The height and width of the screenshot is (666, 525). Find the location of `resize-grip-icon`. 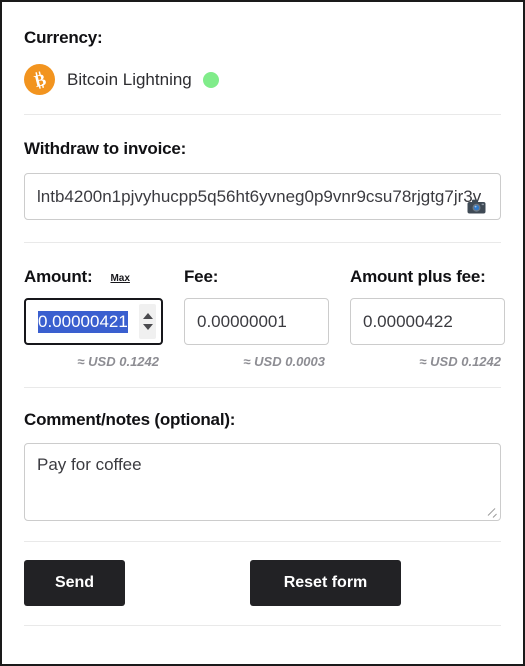

resize-grip-icon is located at coordinates (492, 512).